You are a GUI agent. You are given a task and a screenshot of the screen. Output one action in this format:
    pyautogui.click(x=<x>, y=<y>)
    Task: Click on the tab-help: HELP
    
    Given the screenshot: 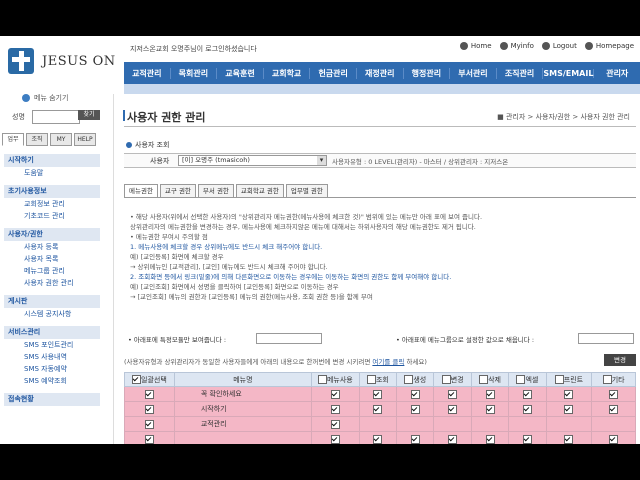 What is the action you would take?
    pyautogui.click(x=85, y=139)
    